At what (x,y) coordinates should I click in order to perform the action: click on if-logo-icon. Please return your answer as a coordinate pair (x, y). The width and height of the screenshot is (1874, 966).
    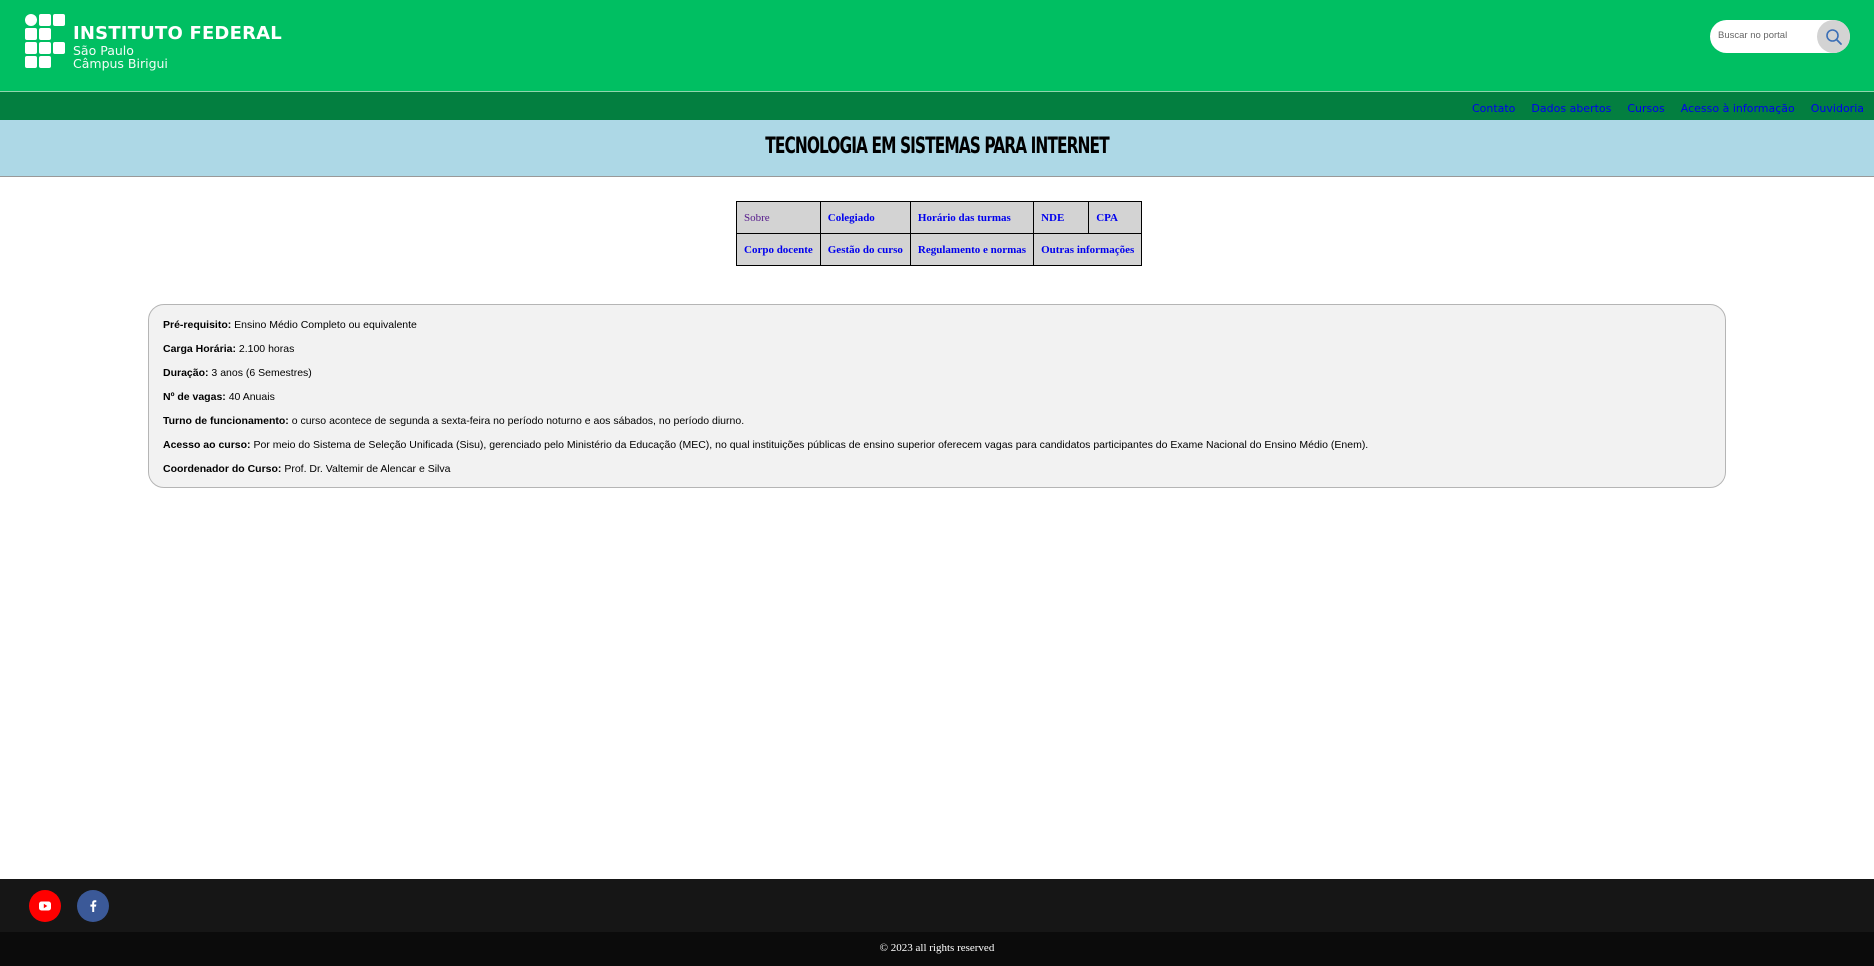
    Looking at the image, I should click on (47, 42).